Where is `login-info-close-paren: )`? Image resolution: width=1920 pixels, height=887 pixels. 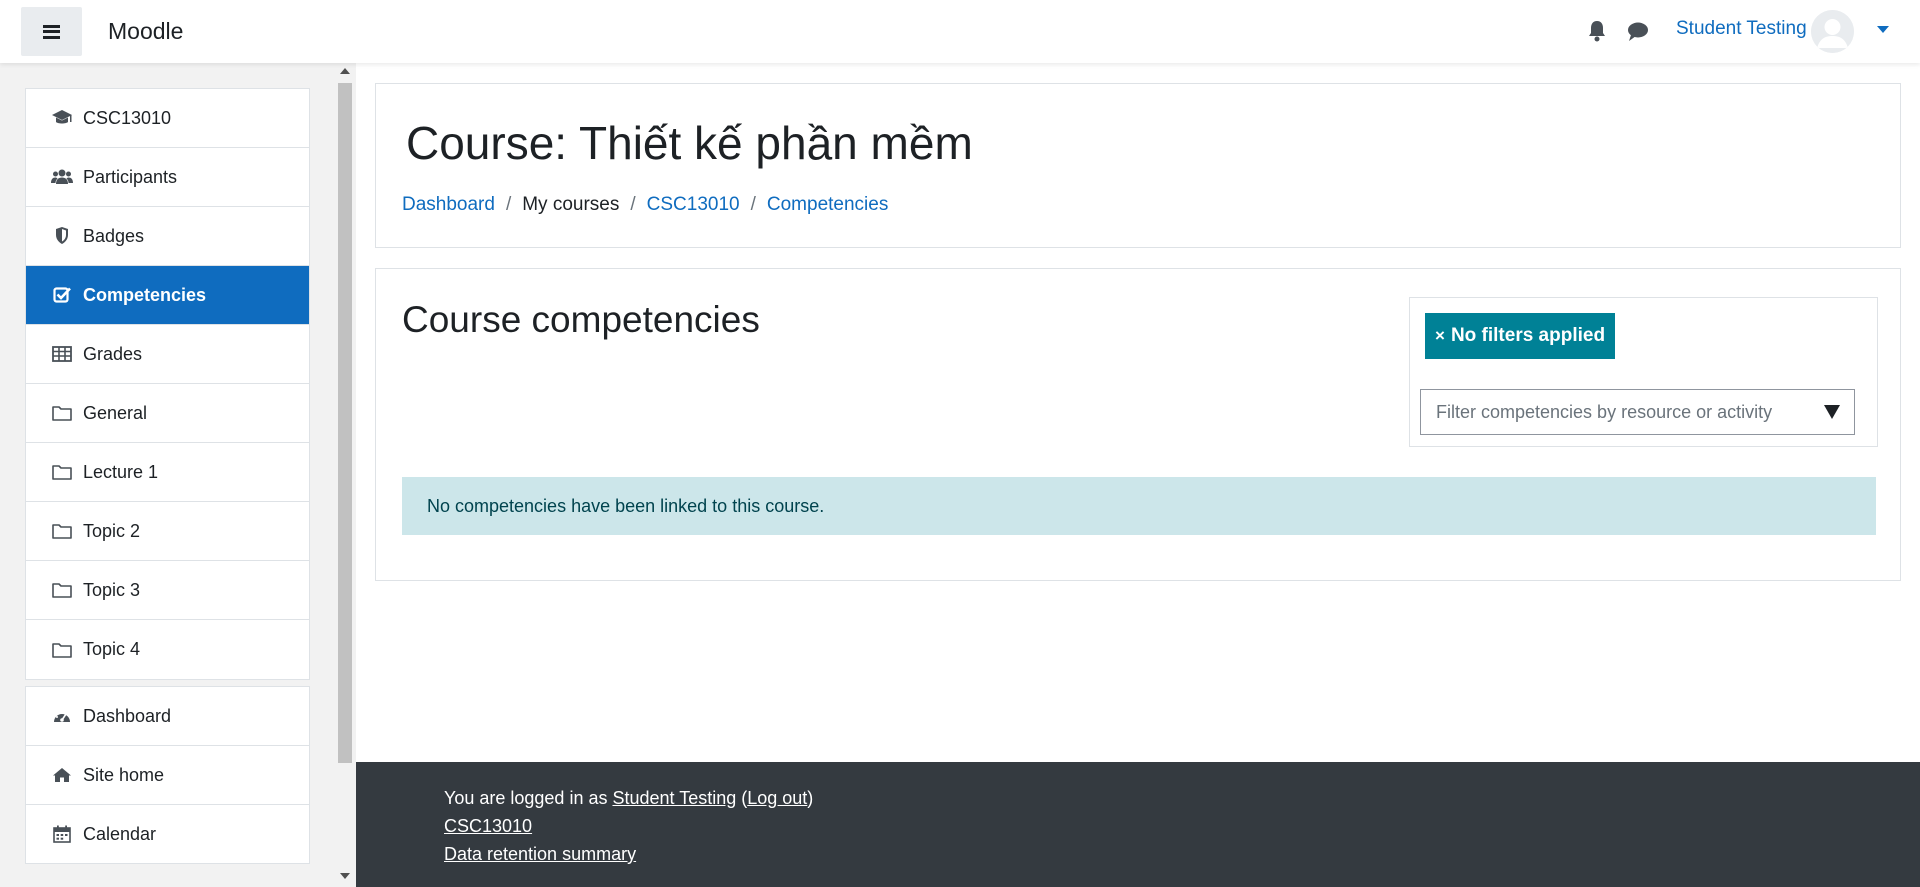 login-info-close-paren: ) is located at coordinates (810, 798).